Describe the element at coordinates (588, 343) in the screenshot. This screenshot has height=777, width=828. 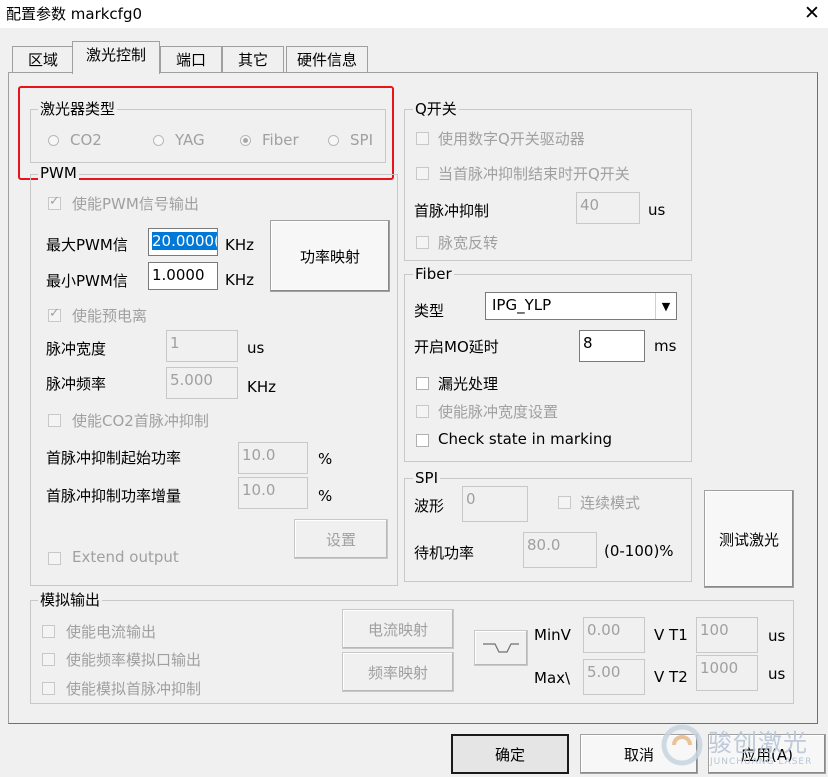
I see `mo-delay-value: 8` at that location.